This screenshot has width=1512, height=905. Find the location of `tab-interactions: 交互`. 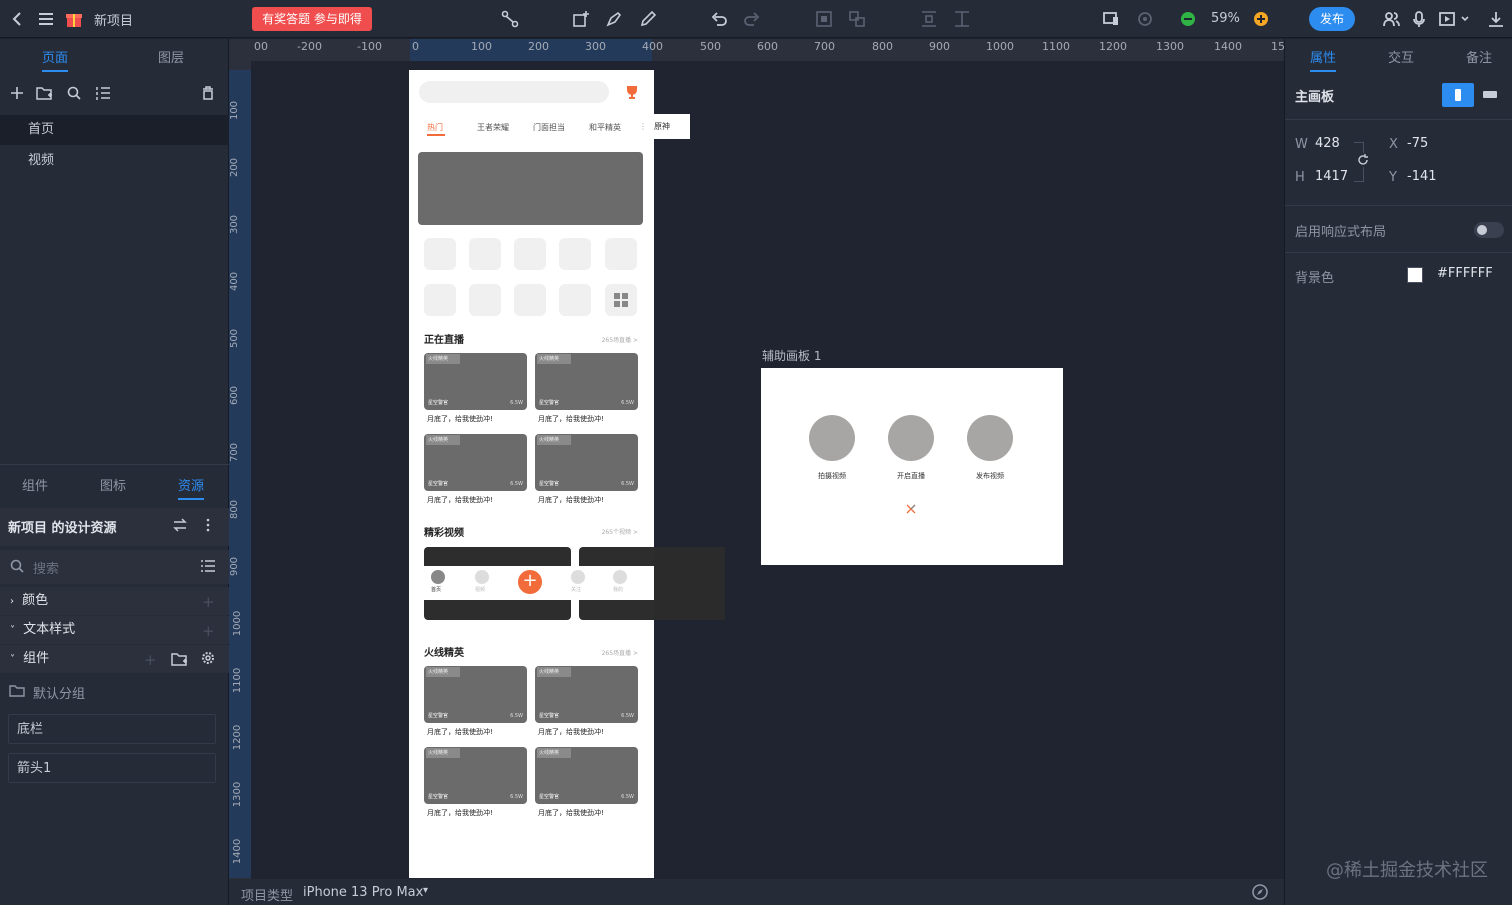

tab-interactions: 交互 is located at coordinates (1401, 56).